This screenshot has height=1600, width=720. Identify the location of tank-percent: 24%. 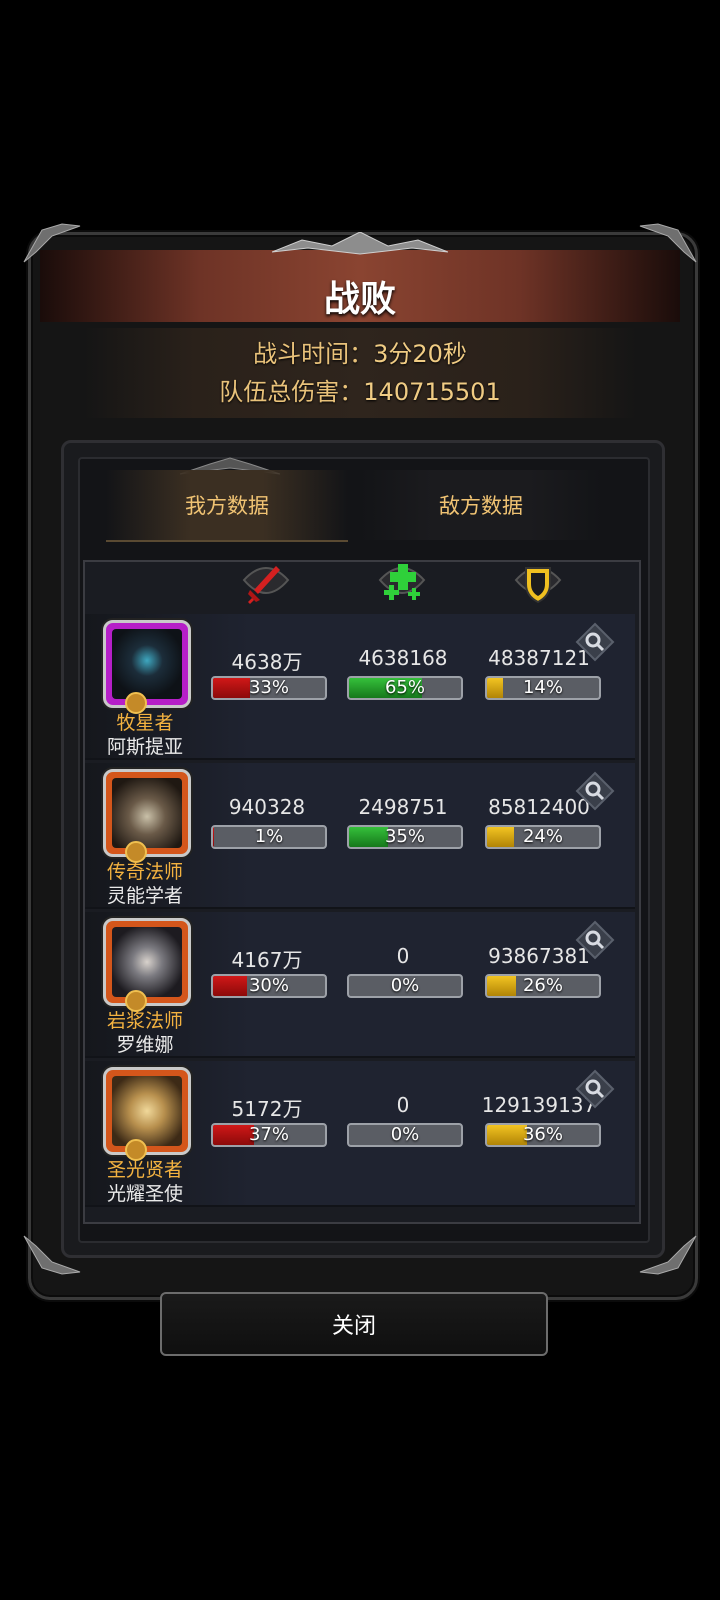
(542, 836).